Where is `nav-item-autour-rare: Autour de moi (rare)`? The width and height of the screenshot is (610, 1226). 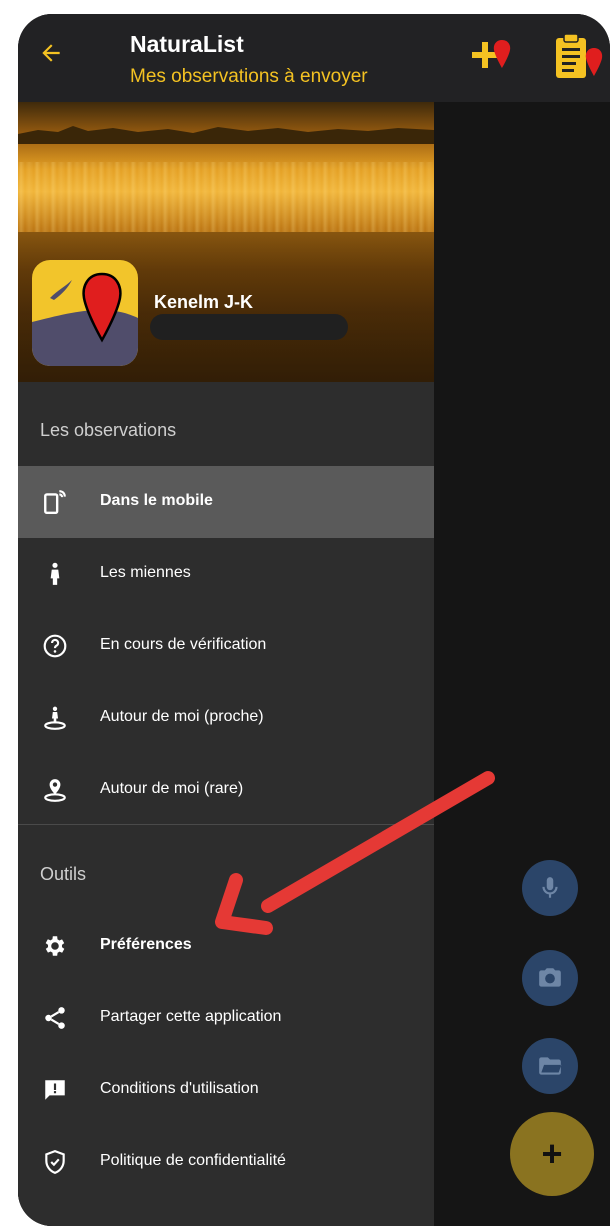
nav-item-autour-rare: Autour de moi (rare) is located at coordinates (226, 790).